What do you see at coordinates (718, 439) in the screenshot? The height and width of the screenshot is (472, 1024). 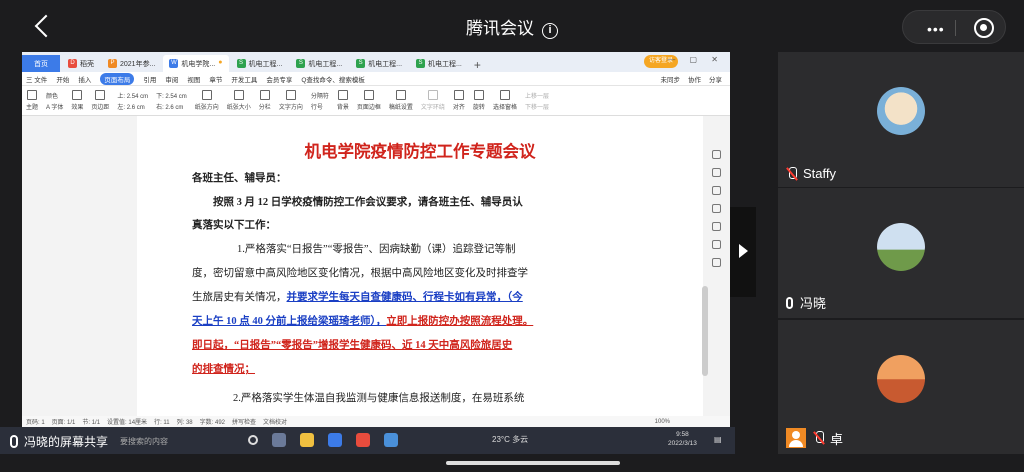 I see `notification-icon: ▤` at bounding box center [718, 439].